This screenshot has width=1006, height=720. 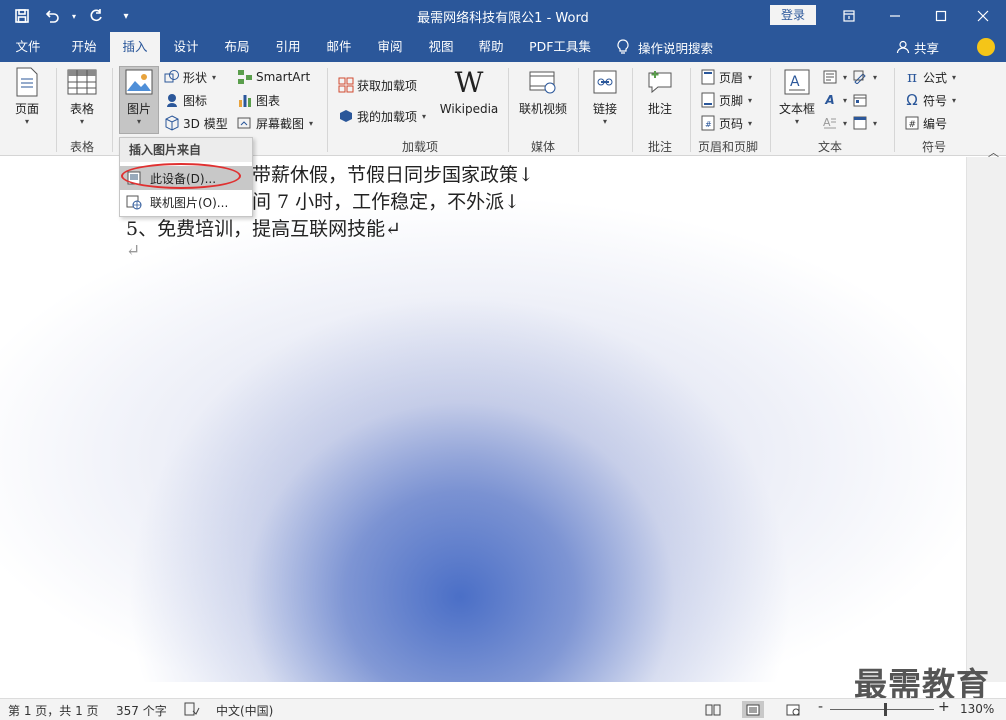 I want to click on share-button: 共享, so click(x=917, y=47).